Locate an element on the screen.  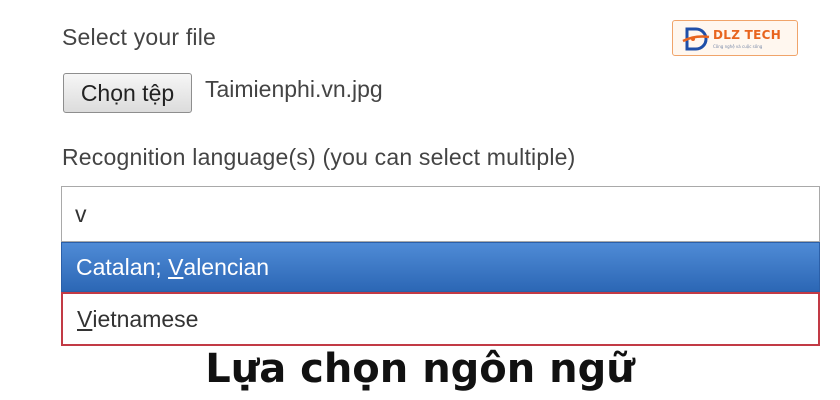
option-text-prefix: Catalan; is located at coordinates (122, 266).